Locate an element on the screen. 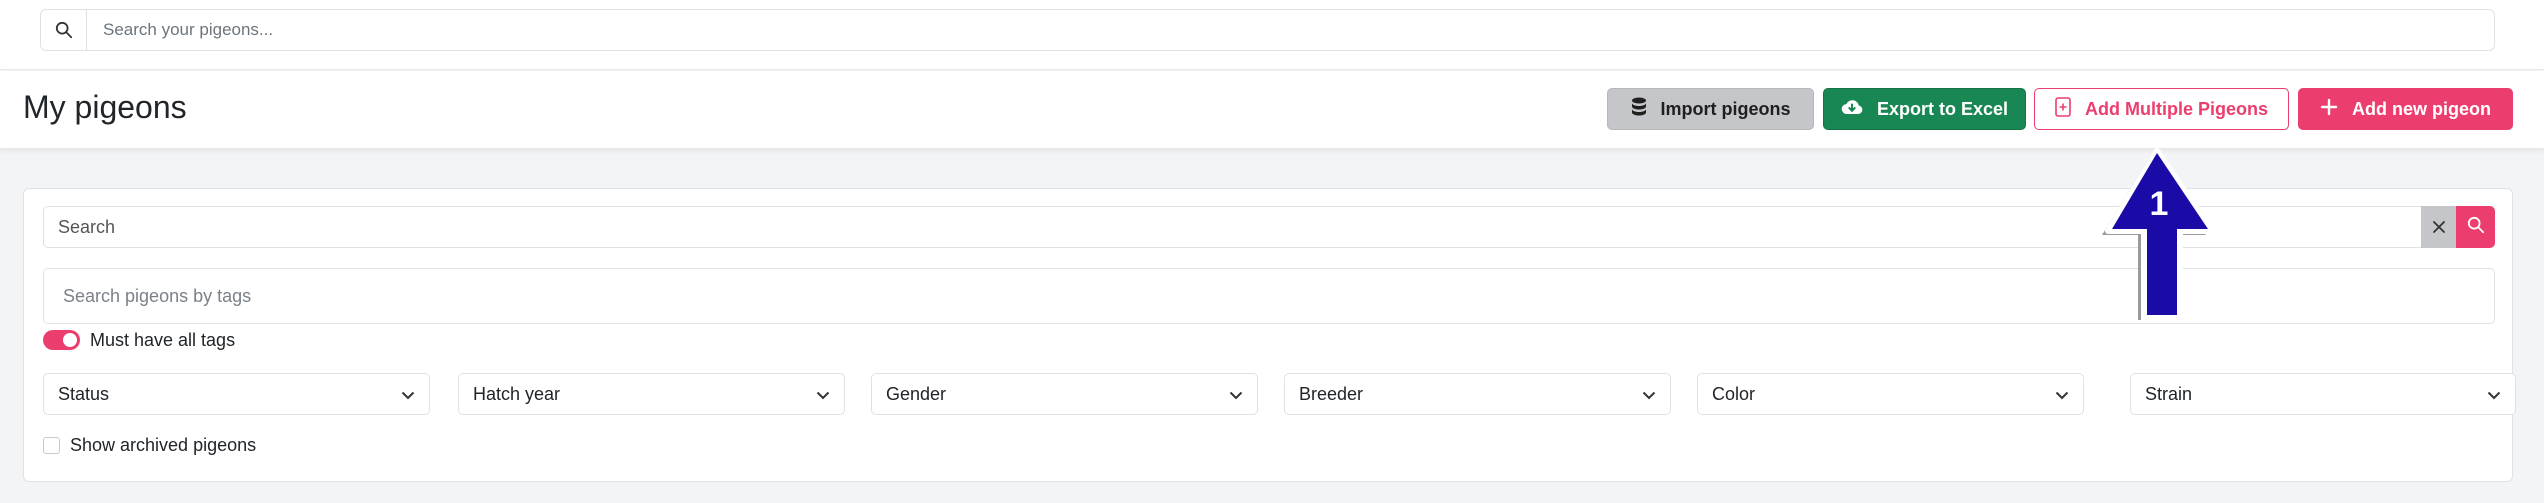 Image resolution: width=2544 pixels, height=503 pixels. show-archived-label: Show archived pigeons is located at coordinates (163, 445).